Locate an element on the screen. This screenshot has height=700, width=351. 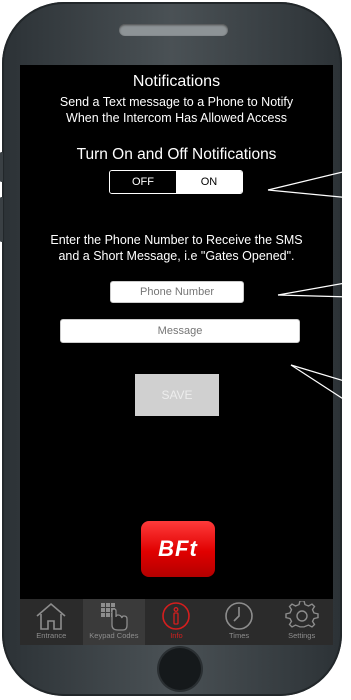
tab-settings: Settings is located at coordinates (301, 622).